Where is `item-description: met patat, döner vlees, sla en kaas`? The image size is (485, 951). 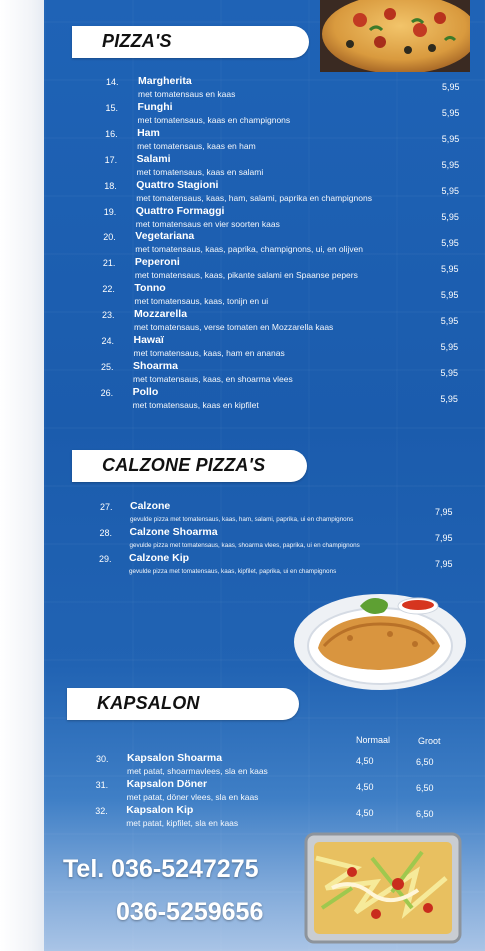
item-description: met patat, döner vlees, sla en kaas is located at coordinates (192, 797).